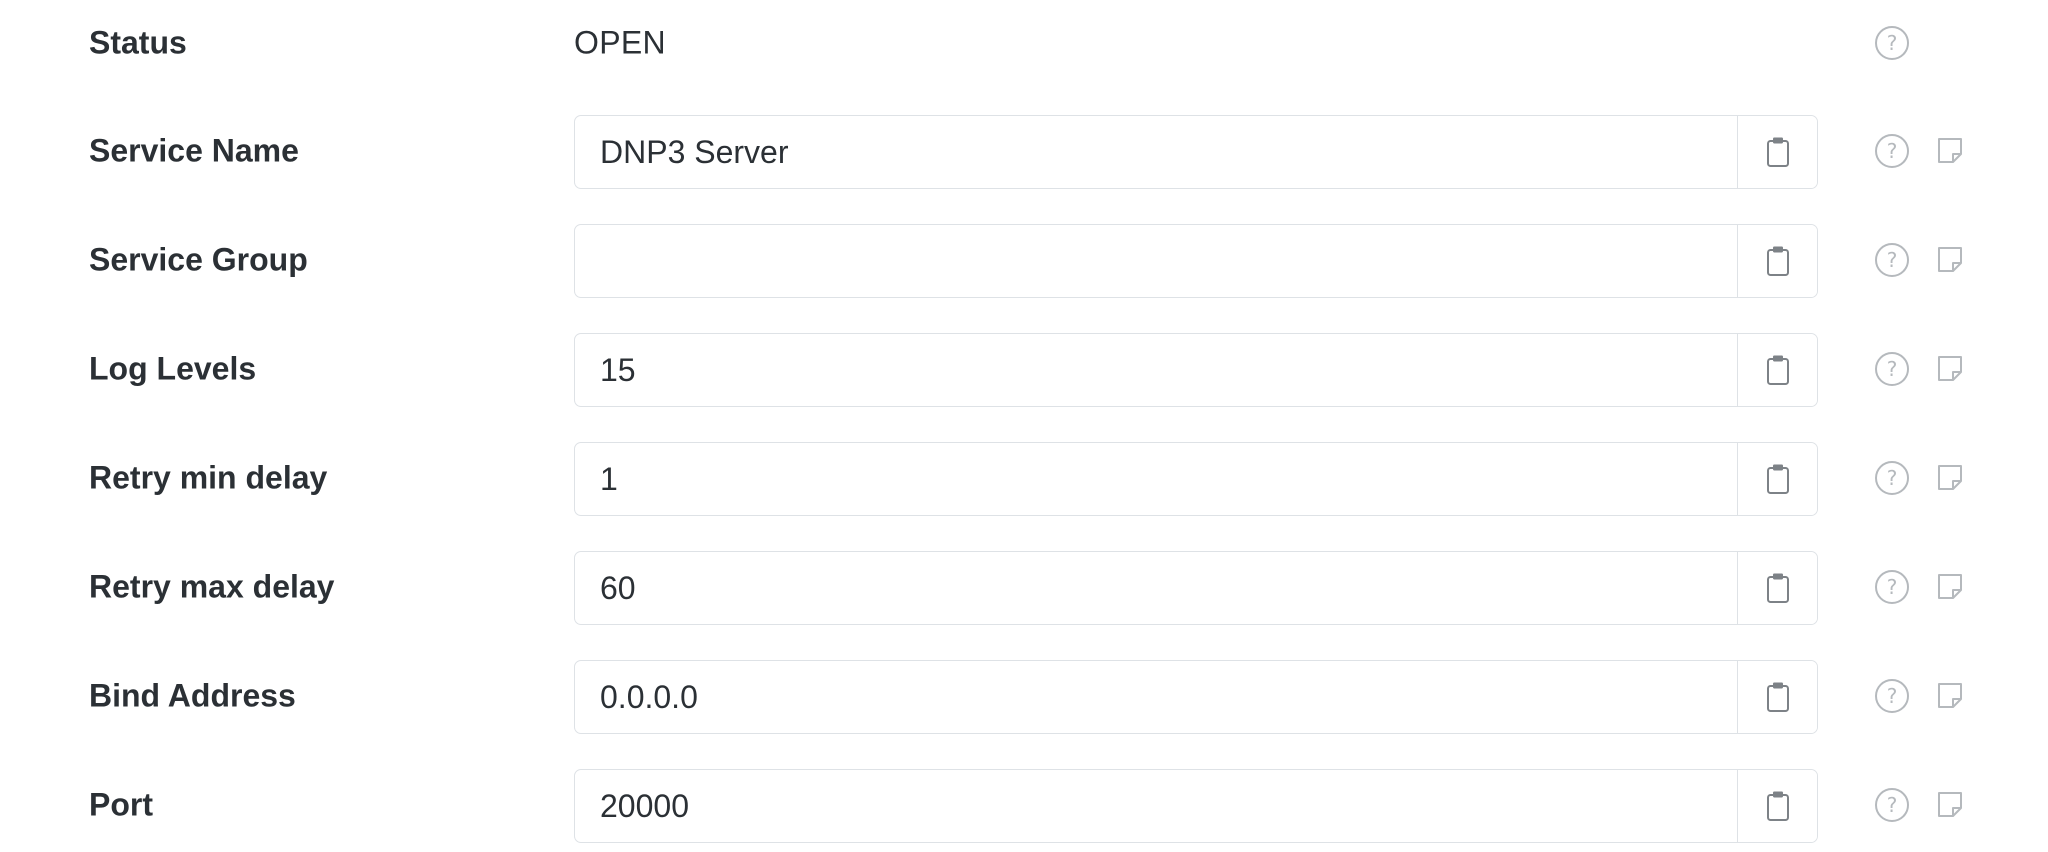  What do you see at coordinates (194, 150) in the screenshot?
I see `service-name-label: Service Name` at bounding box center [194, 150].